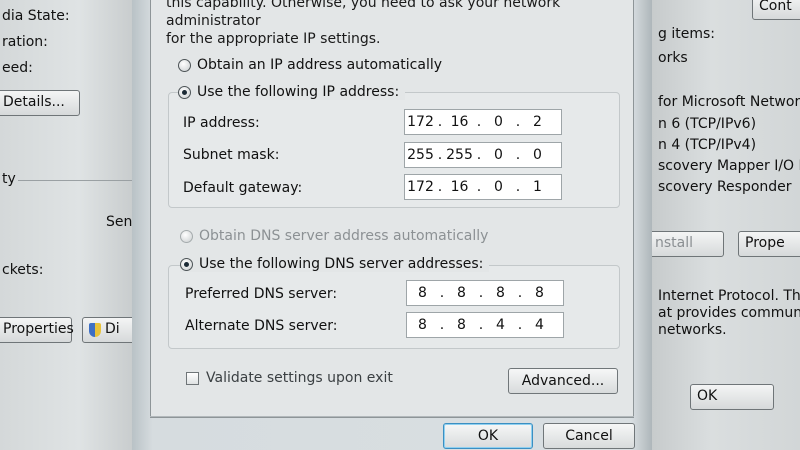  What do you see at coordinates (36, 16) in the screenshot?
I see `media-state-label: dia State:` at bounding box center [36, 16].